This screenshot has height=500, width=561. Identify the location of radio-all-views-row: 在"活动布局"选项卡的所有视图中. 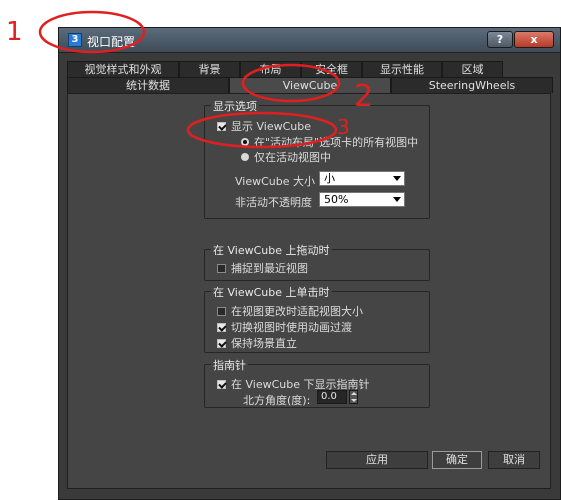
(329, 142).